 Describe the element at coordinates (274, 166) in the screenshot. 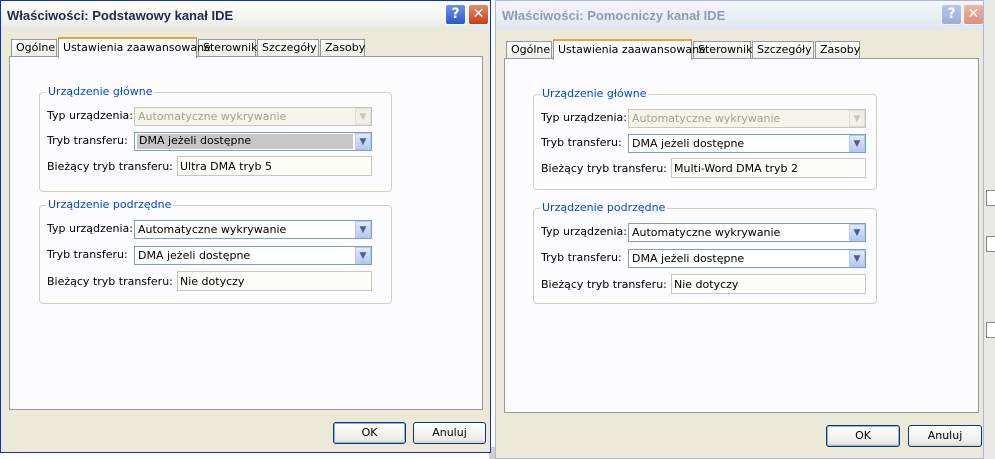

I see `current-mode-field: Ultra DMA tryb 5` at that location.